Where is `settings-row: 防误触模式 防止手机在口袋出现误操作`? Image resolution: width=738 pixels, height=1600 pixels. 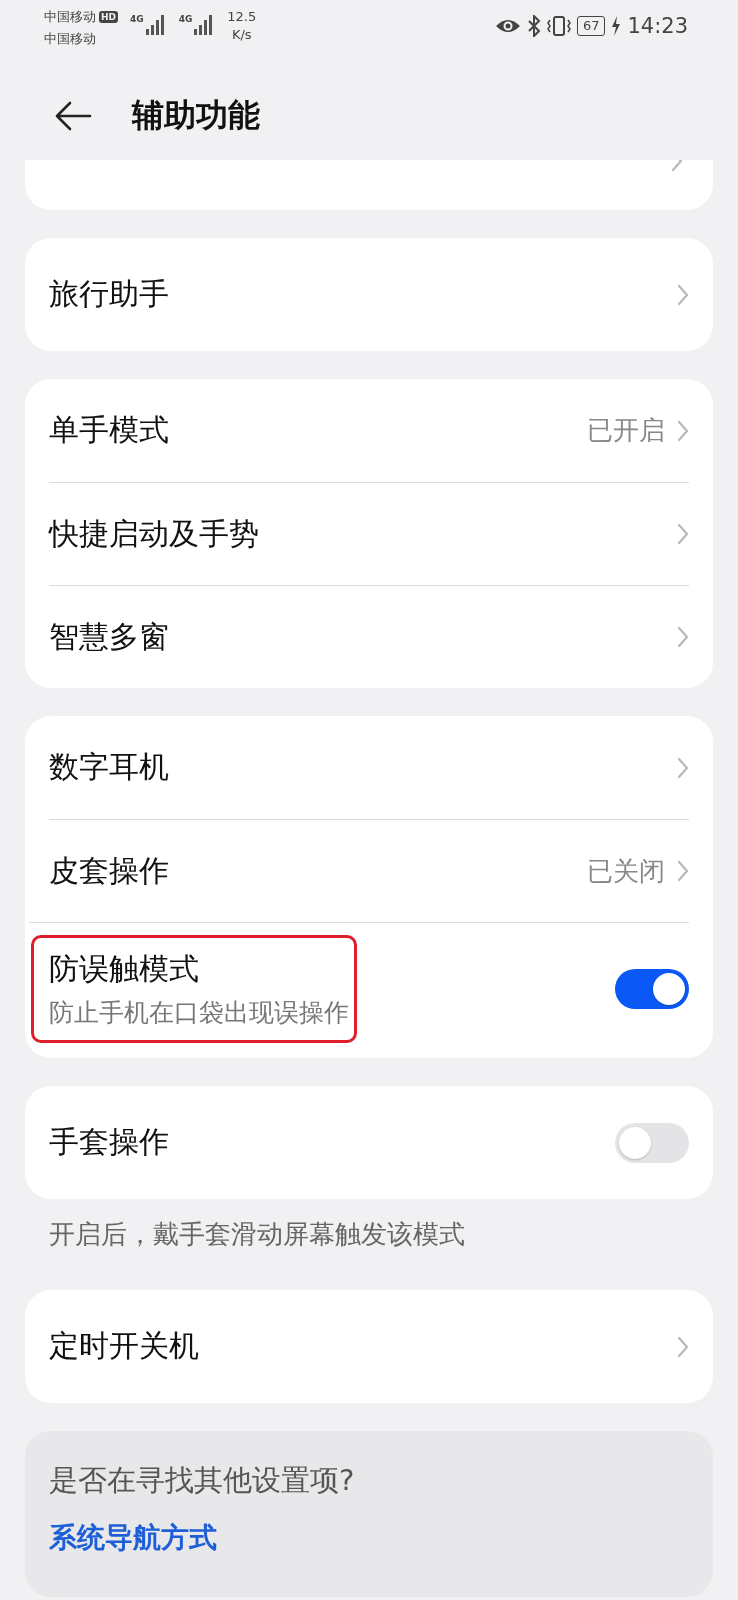 settings-row: 防误触模式 防止手机在口袋出现误操作 is located at coordinates (359, 990).